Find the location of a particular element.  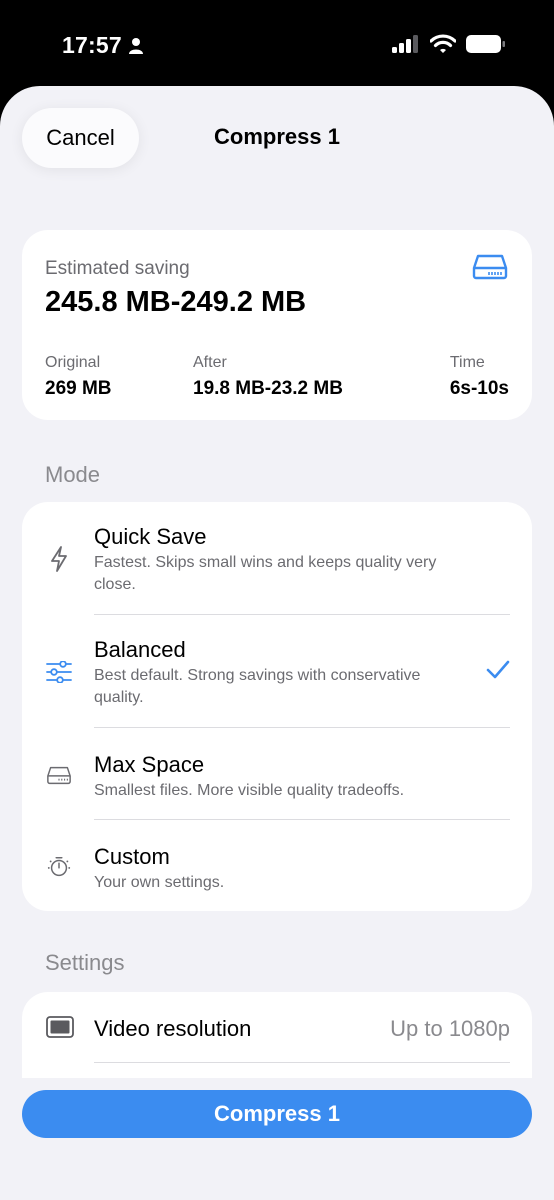

time-value: 6s-10s is located at coordinates (479, 388).